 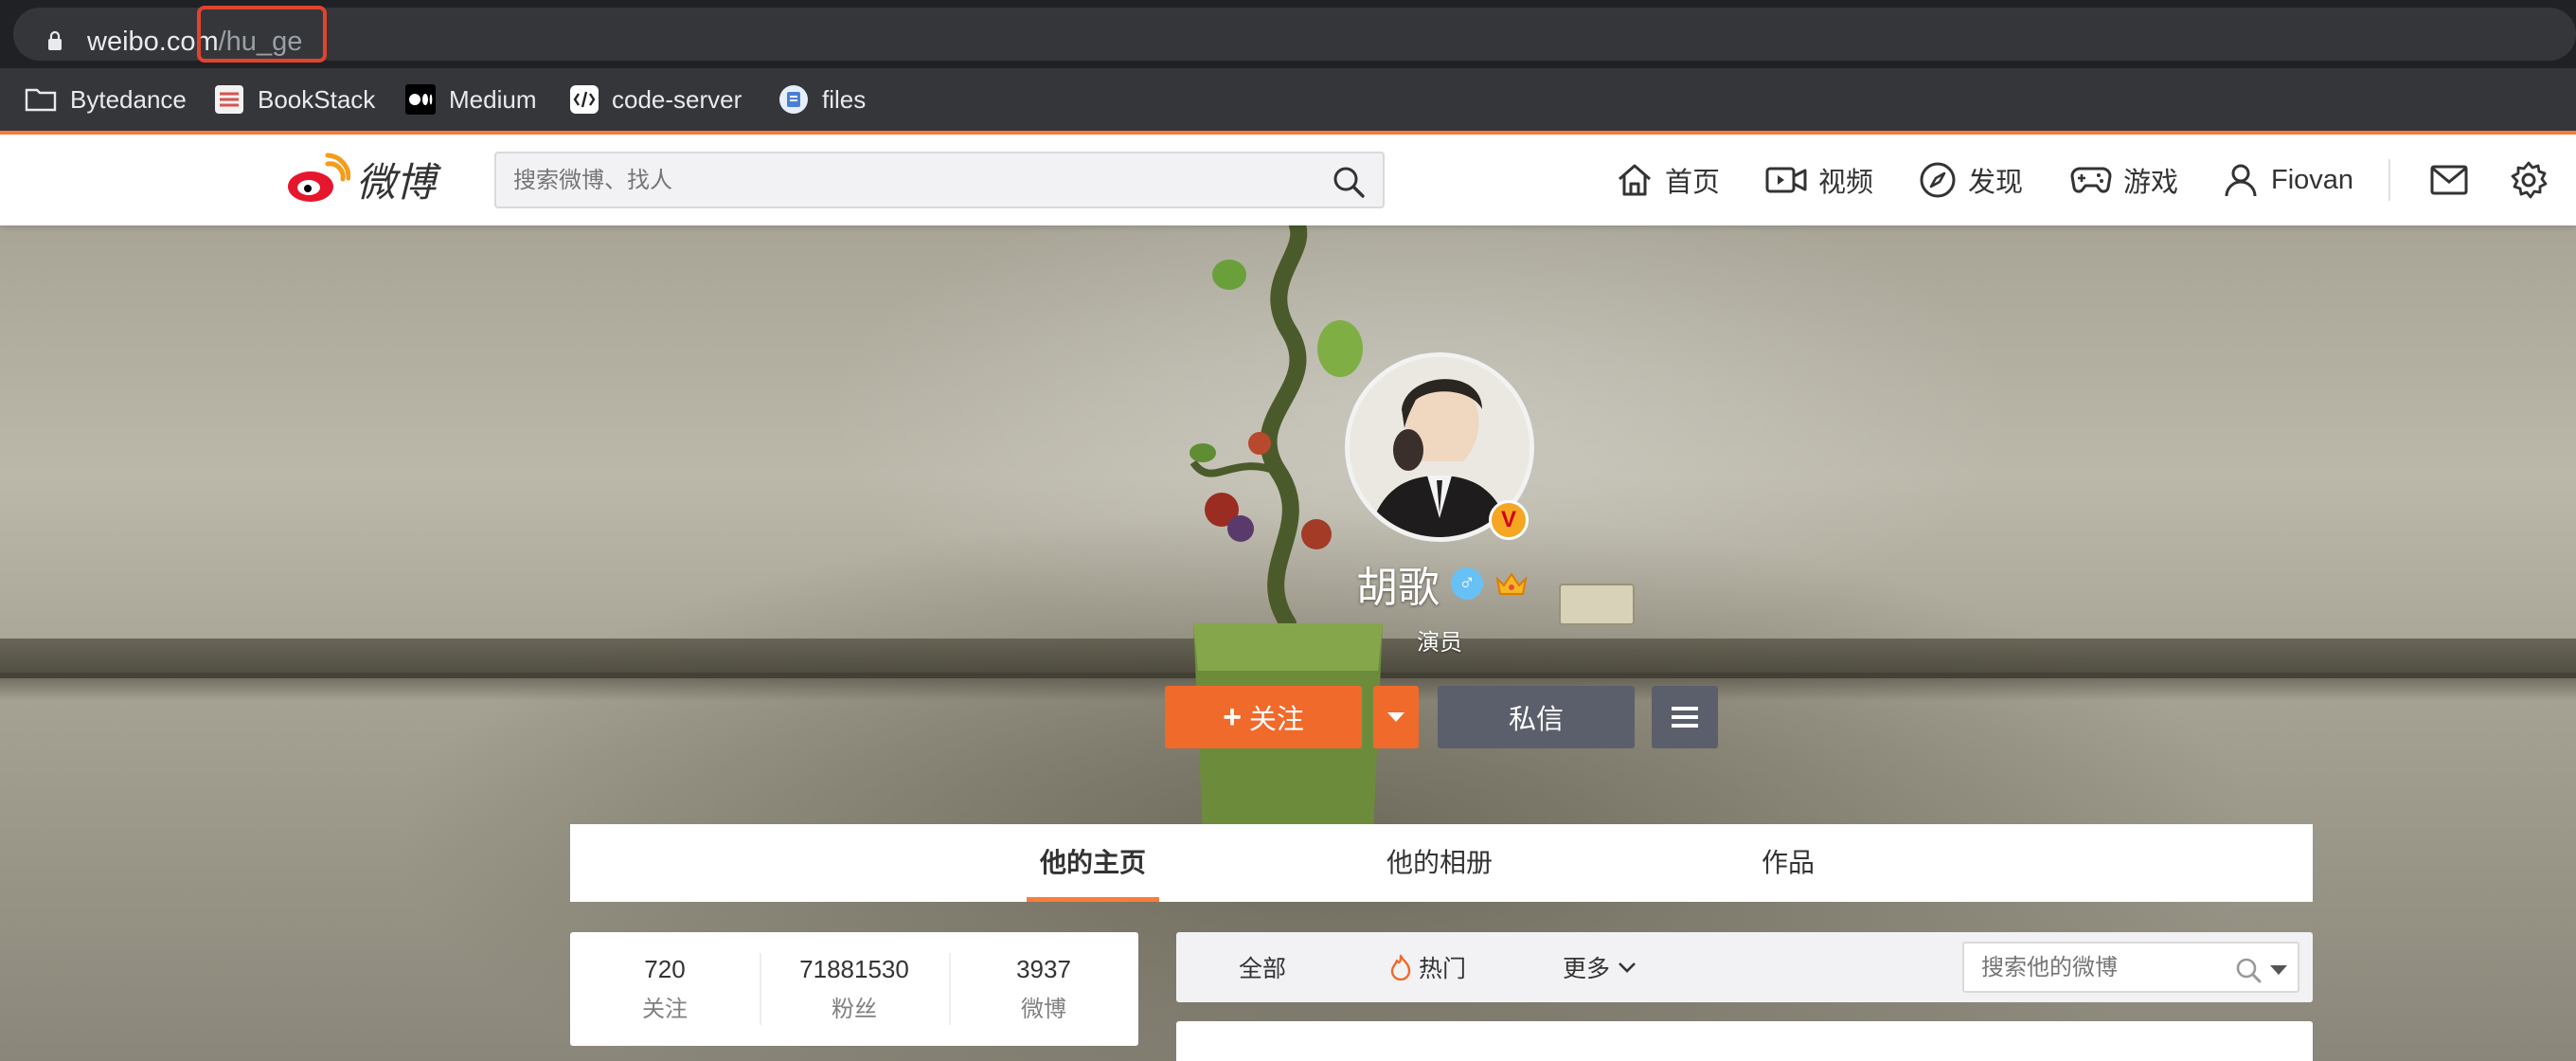 I want to click on weibo-eye-icon, so click(x=319, y=177).